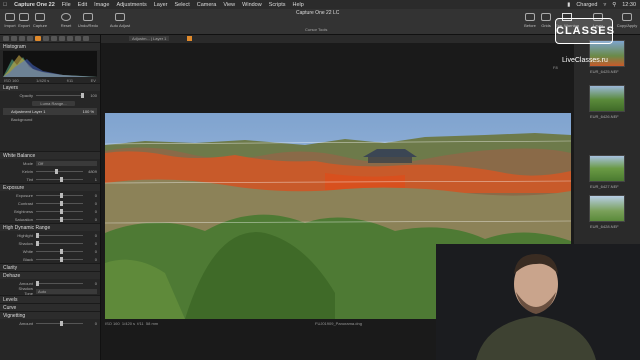  What do you see at coordinates (50, 38) in the screenshot?
I see `tool-tabs` at bounding box center [50, 38].